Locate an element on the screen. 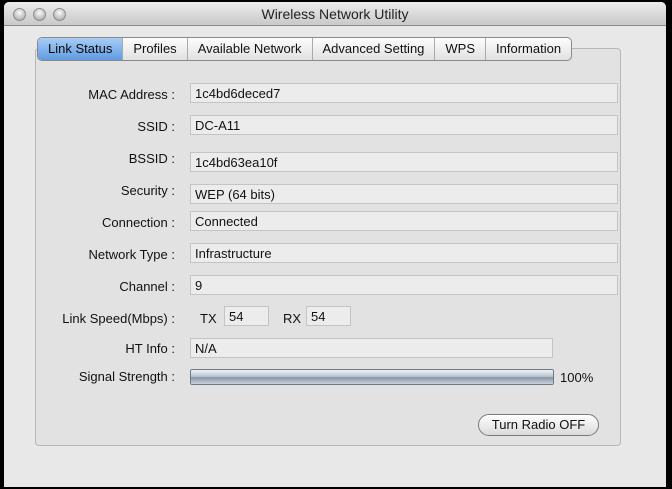 This screenshot has width=672, height=489. connection-label: Connection : is located at coordinates (138, 222).